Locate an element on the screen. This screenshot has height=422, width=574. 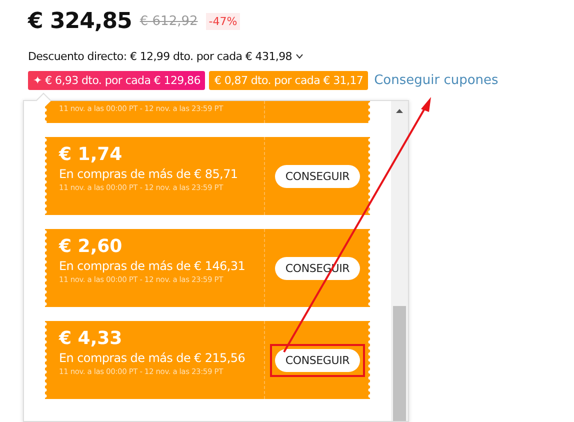
discount-badge: -47% is located at coordinates (223, 21).